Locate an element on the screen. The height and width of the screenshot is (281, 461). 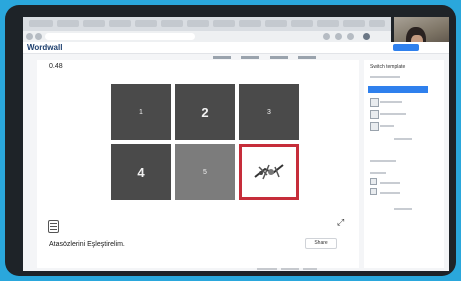
activity-title: Atasözlerini Eşleştirelim. is located at coordinates (87, 244).